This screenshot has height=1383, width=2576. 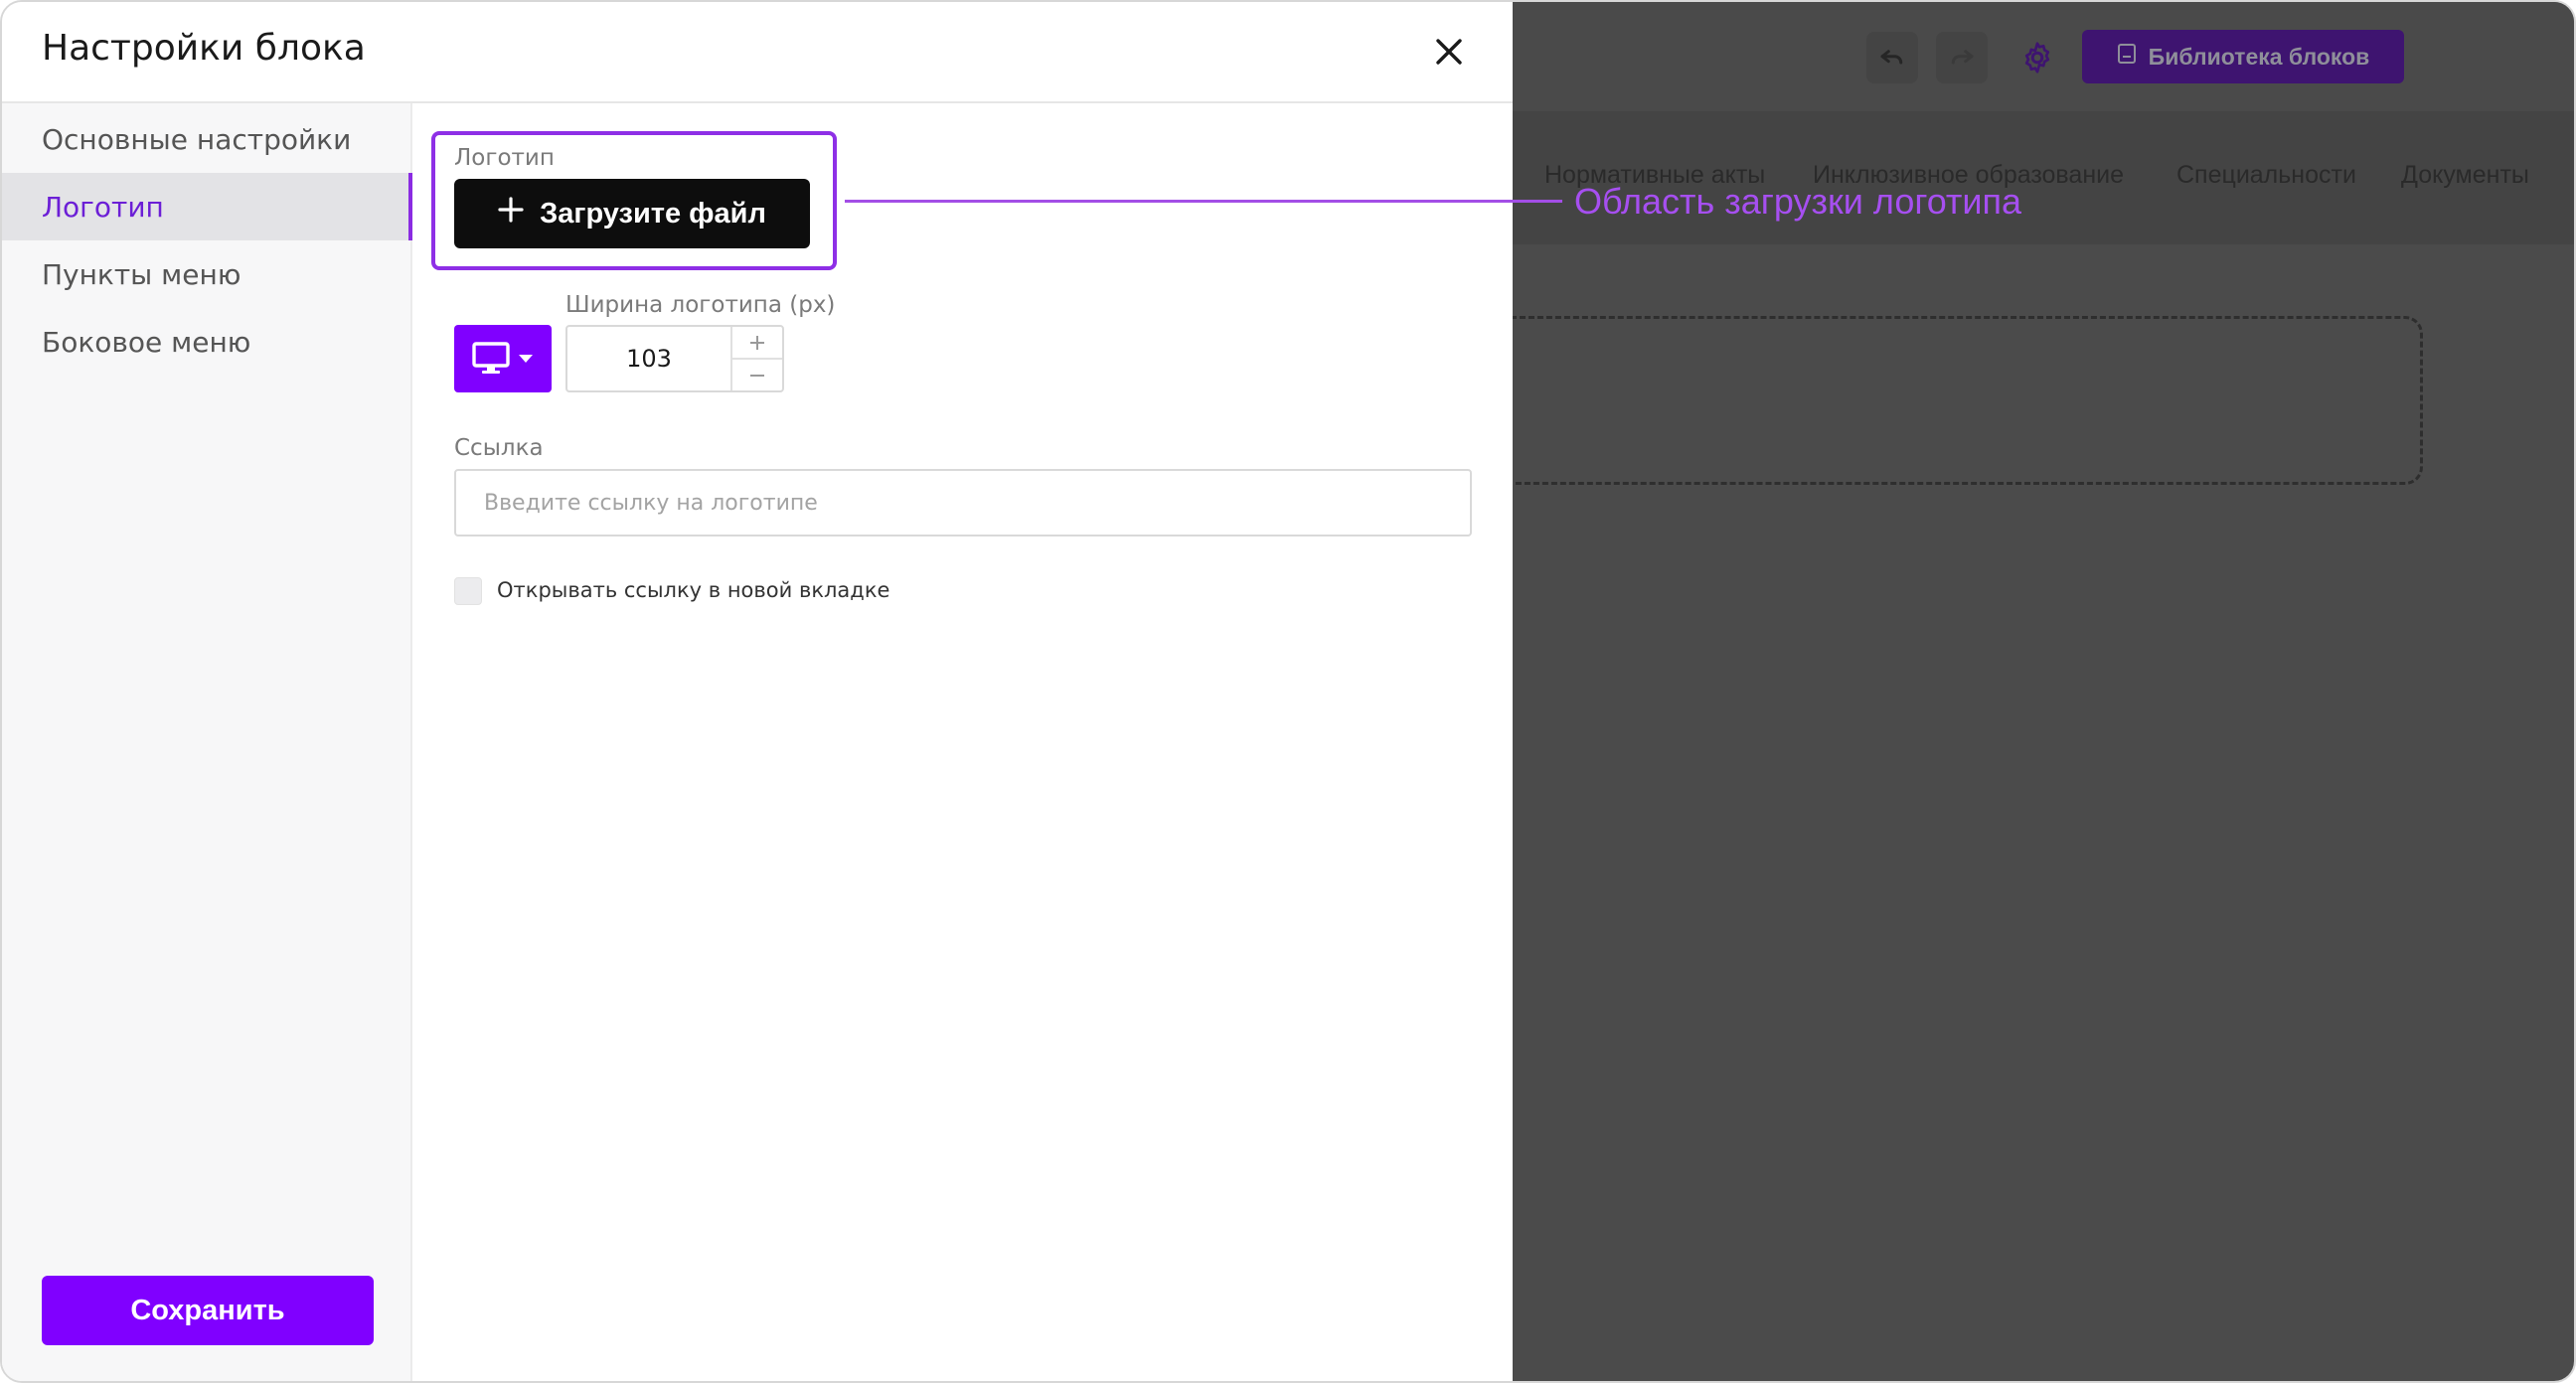 I want to click on device-selector, so click(x=503, y=359).